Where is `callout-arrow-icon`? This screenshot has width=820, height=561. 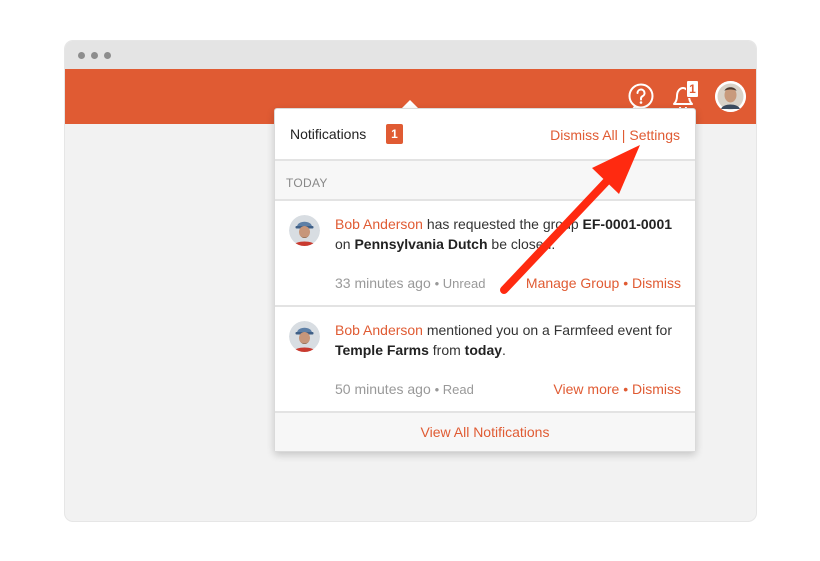
callout-arrow-icon is located at coordinates (570, 219).